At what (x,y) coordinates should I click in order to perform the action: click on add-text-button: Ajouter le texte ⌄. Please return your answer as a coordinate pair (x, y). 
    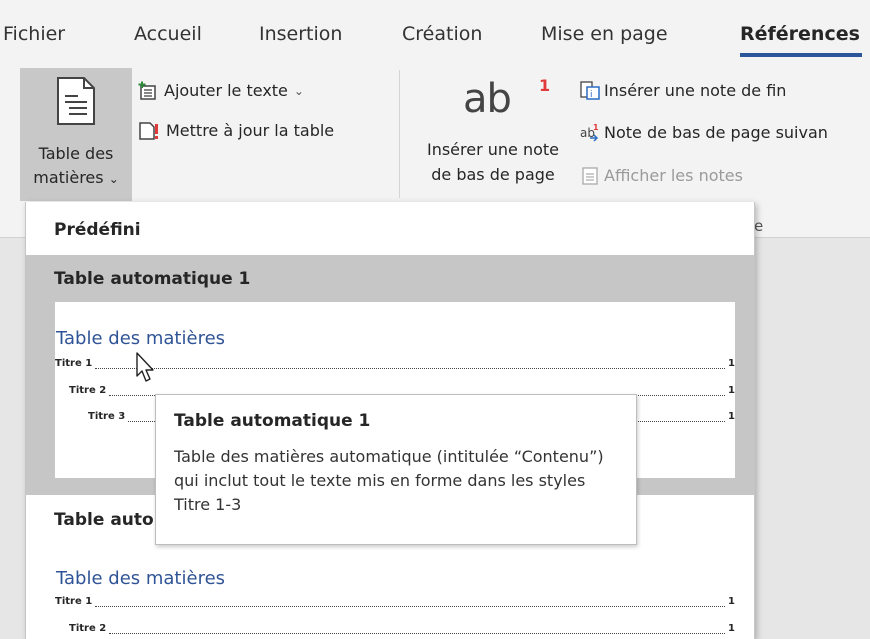
    Looking at the image, I should click on (221, 91).